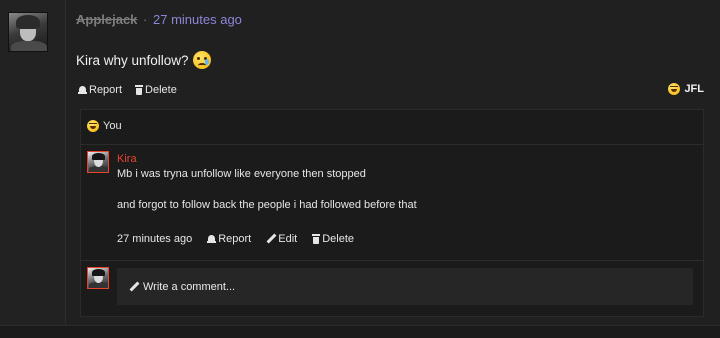 This screenshot has width=720, height=338. What do you see at coordinates (132, 60) in the screenshot?
I see `post-text: Kira why unfollow?` at bounding box center [132, 60].